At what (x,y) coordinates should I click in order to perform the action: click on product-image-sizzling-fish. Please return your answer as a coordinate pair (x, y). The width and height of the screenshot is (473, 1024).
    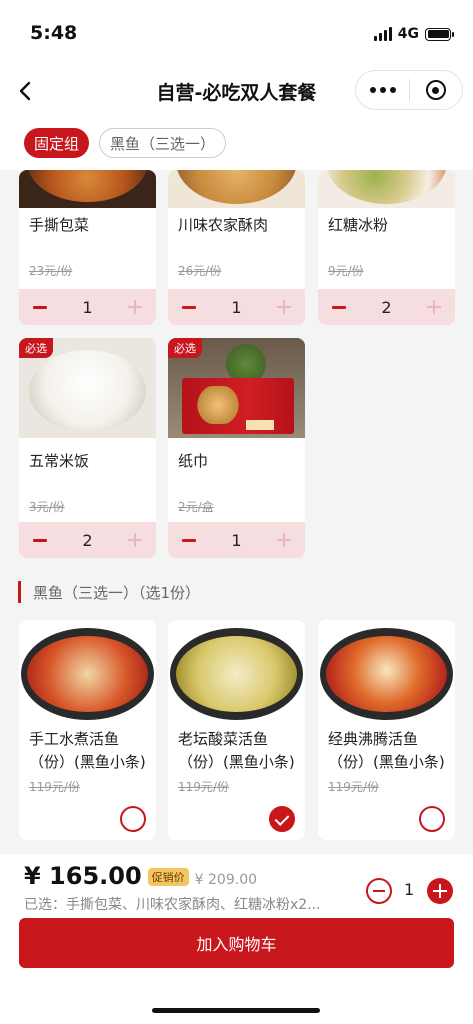
    Looking at the image, I should click on (386, 670).